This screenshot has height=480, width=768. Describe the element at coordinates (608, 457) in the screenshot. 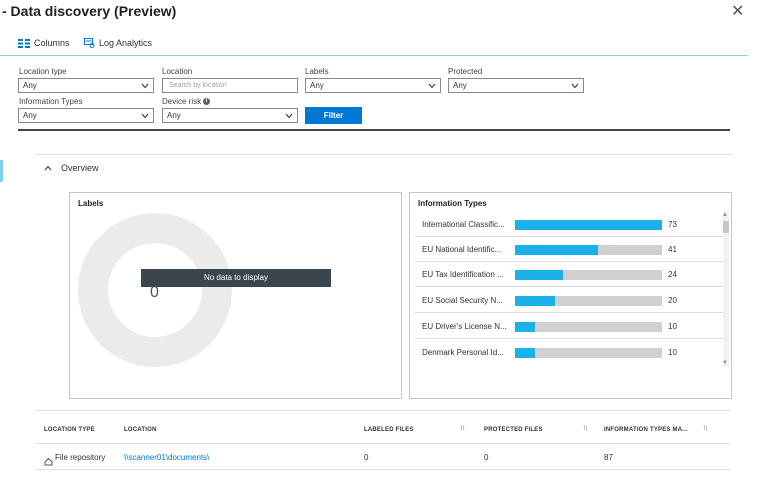

I see `information-types-matched-cell: 87` at that location.